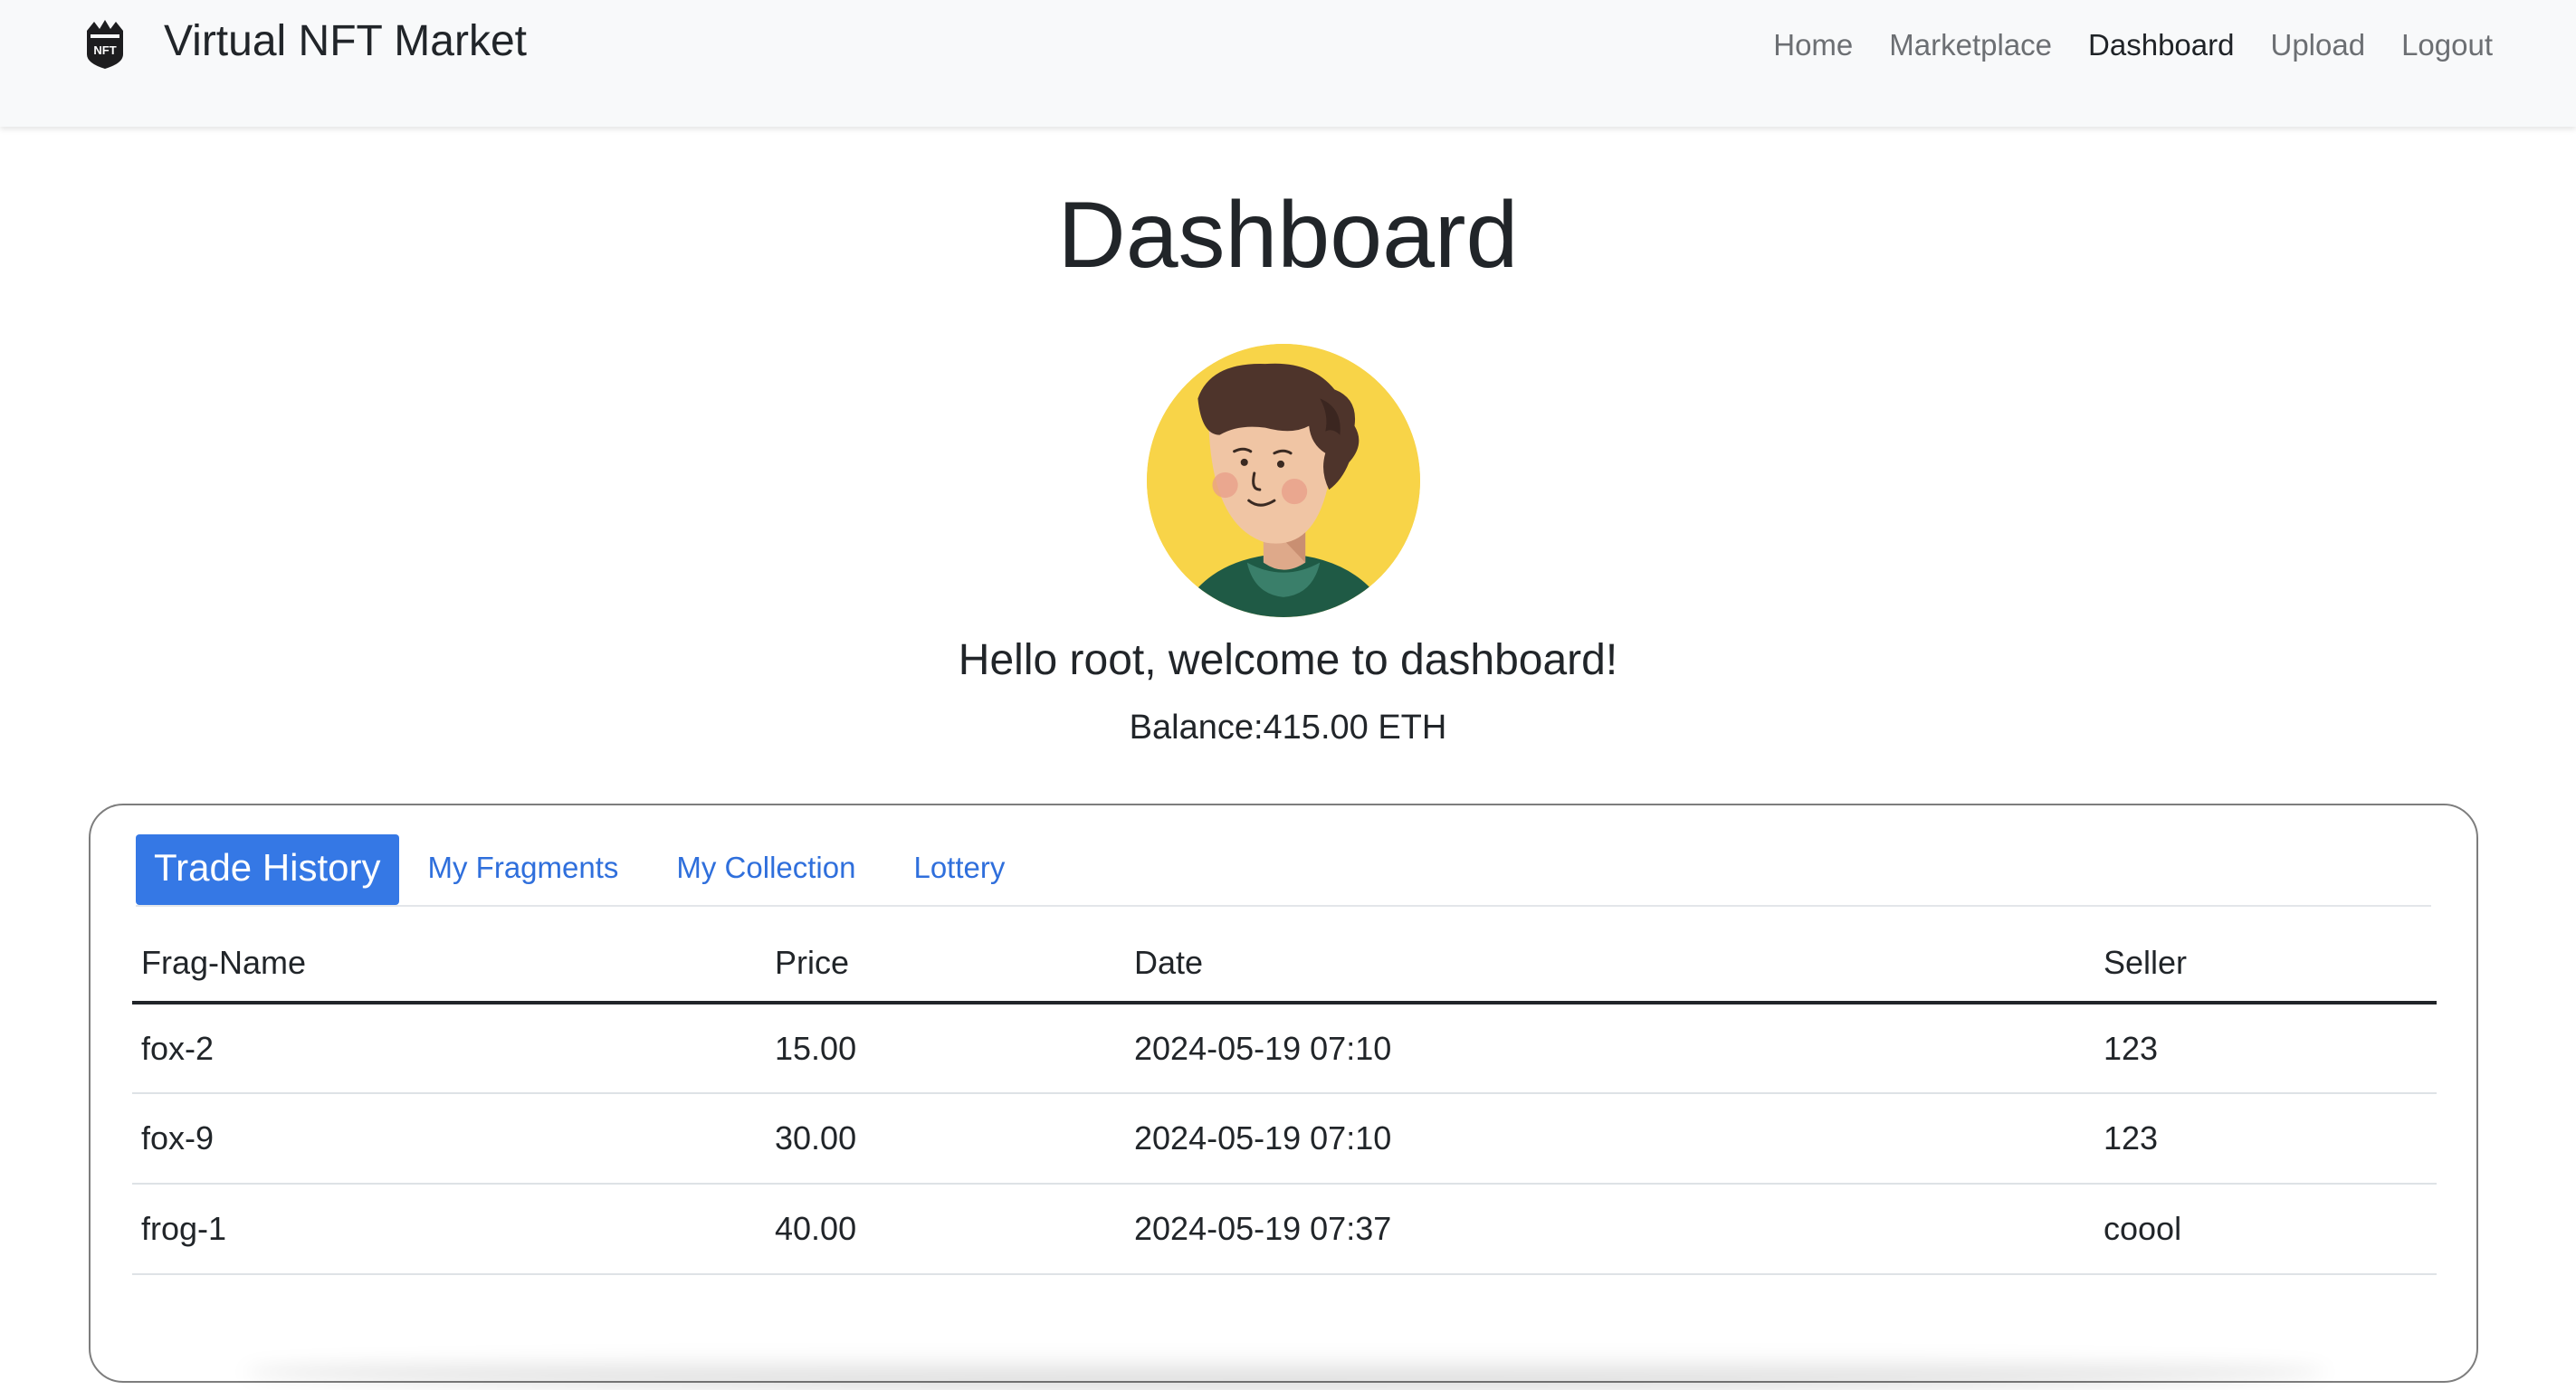 This screenshot has height=1390, width=2576. I want to click on table-header-row: Frag-Name Price Date Seller, so click(1285, 964).